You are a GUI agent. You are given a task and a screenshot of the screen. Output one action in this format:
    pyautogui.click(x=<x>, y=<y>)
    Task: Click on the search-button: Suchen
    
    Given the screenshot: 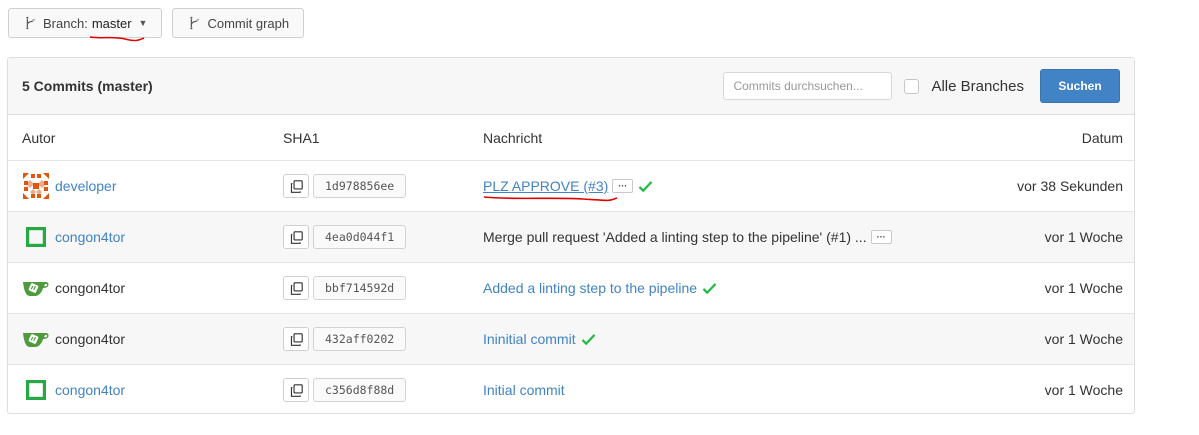 What is the action you would take?
    pyautogui.click(x=1080, y=86)
    